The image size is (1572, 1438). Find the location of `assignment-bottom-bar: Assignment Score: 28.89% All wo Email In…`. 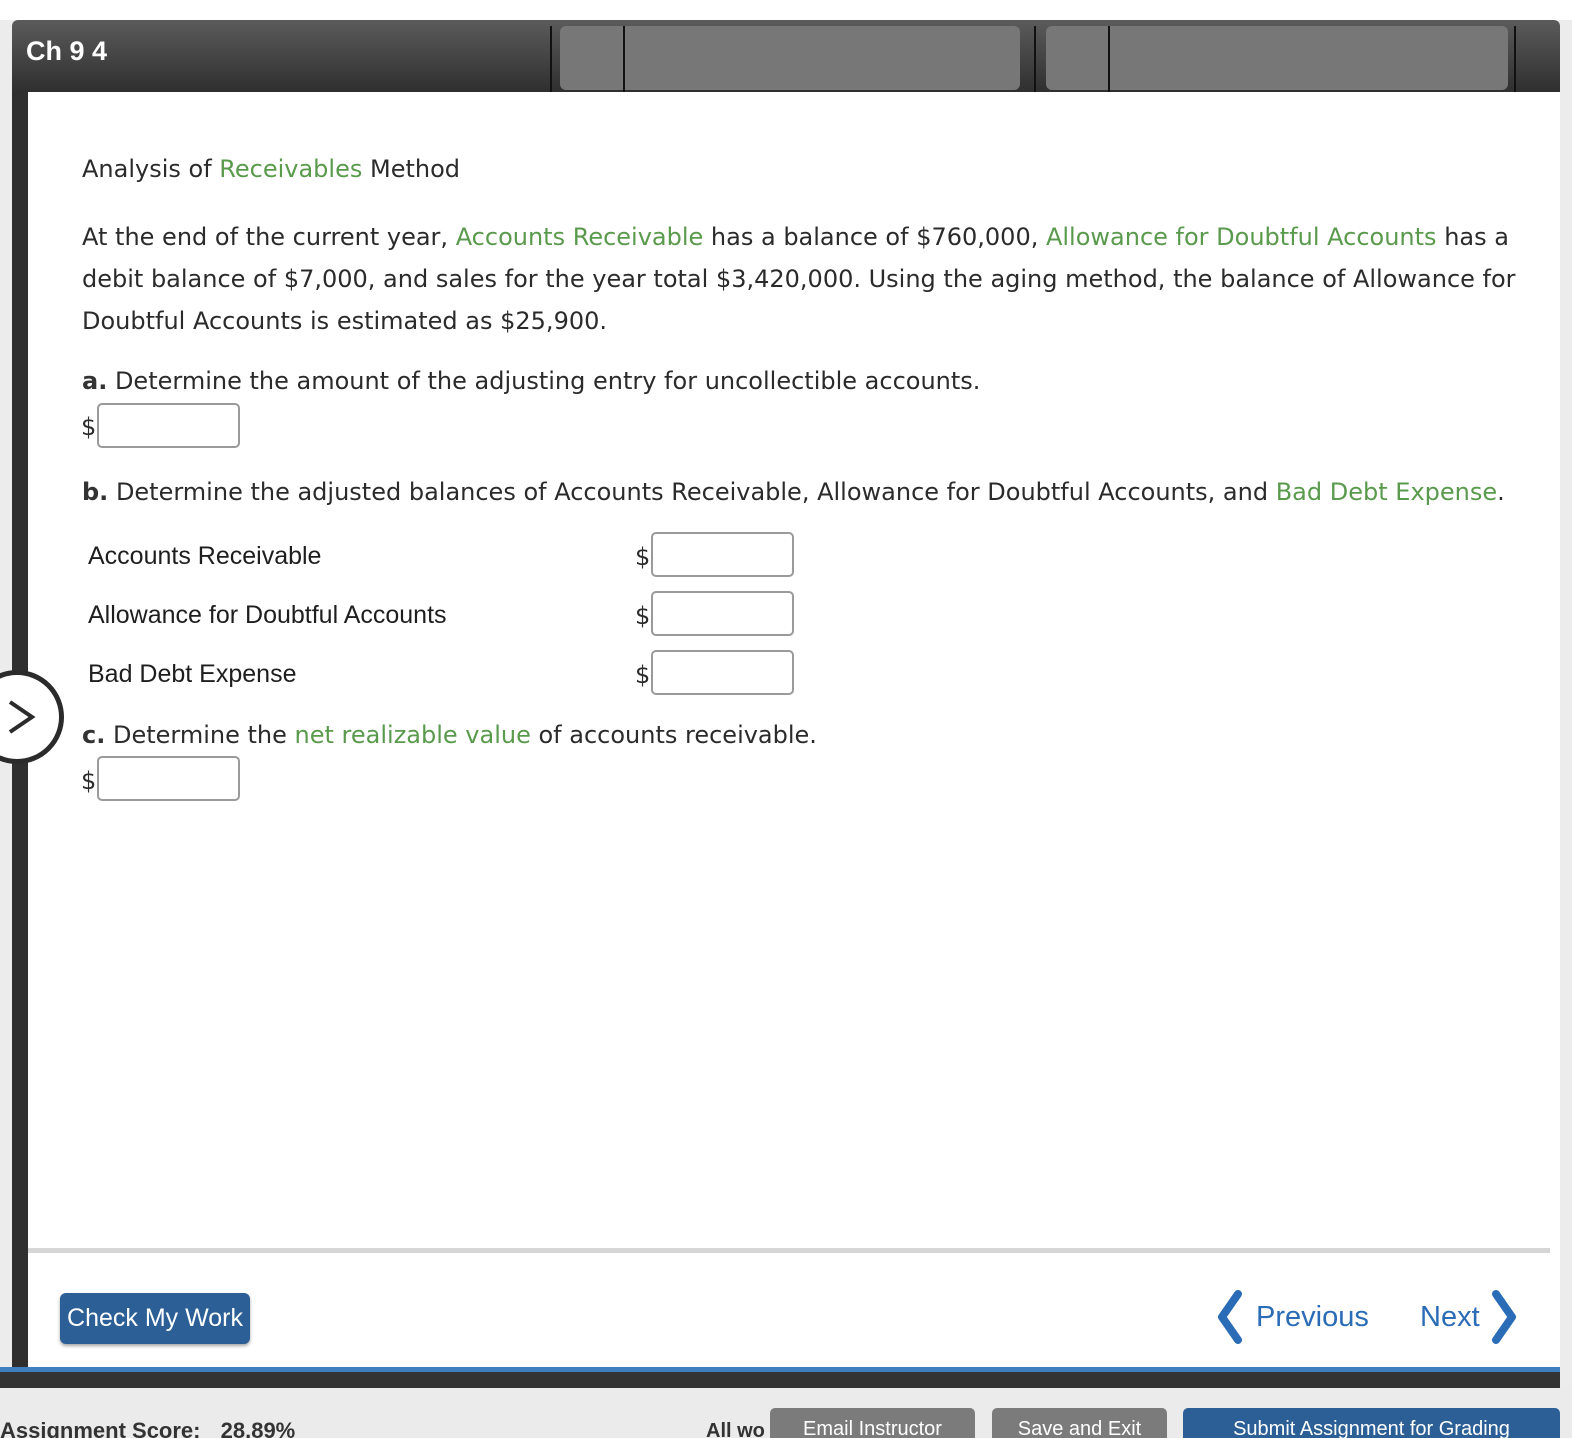

assignment-bottom-bar: Assignment Score: 28.89% All wo Email In… is located at coordinates (786, 1413).